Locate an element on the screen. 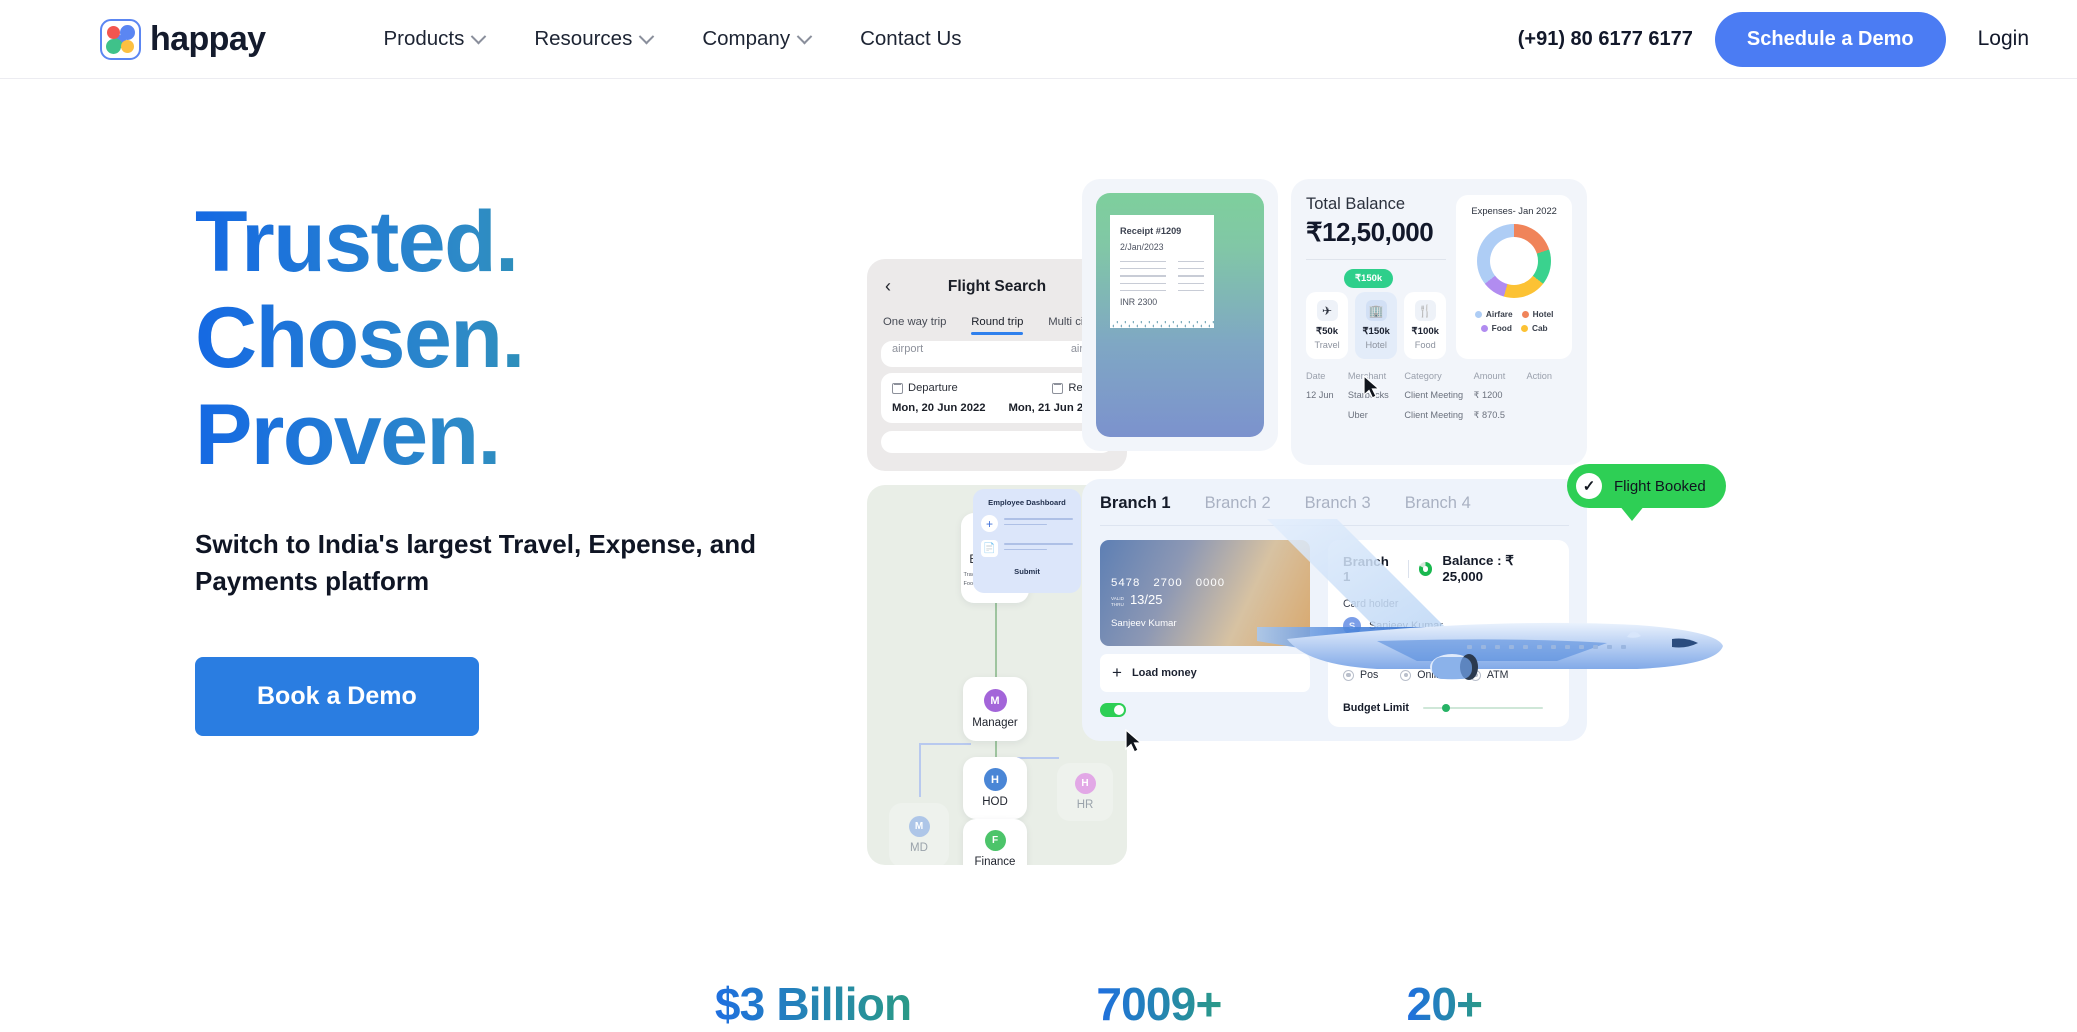 This screenshot has height=1032, width=2077. receipt-amount: INR 2300 is located at coordinates (1139, 301).